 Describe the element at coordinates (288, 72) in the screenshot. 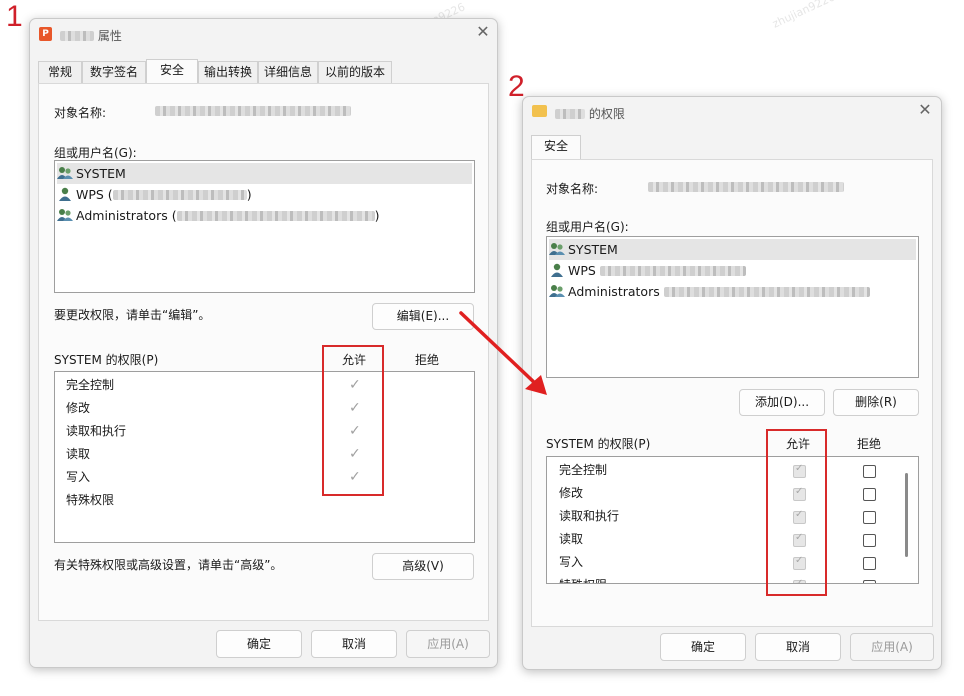

I see `tab-details: 详细信息` at that location.